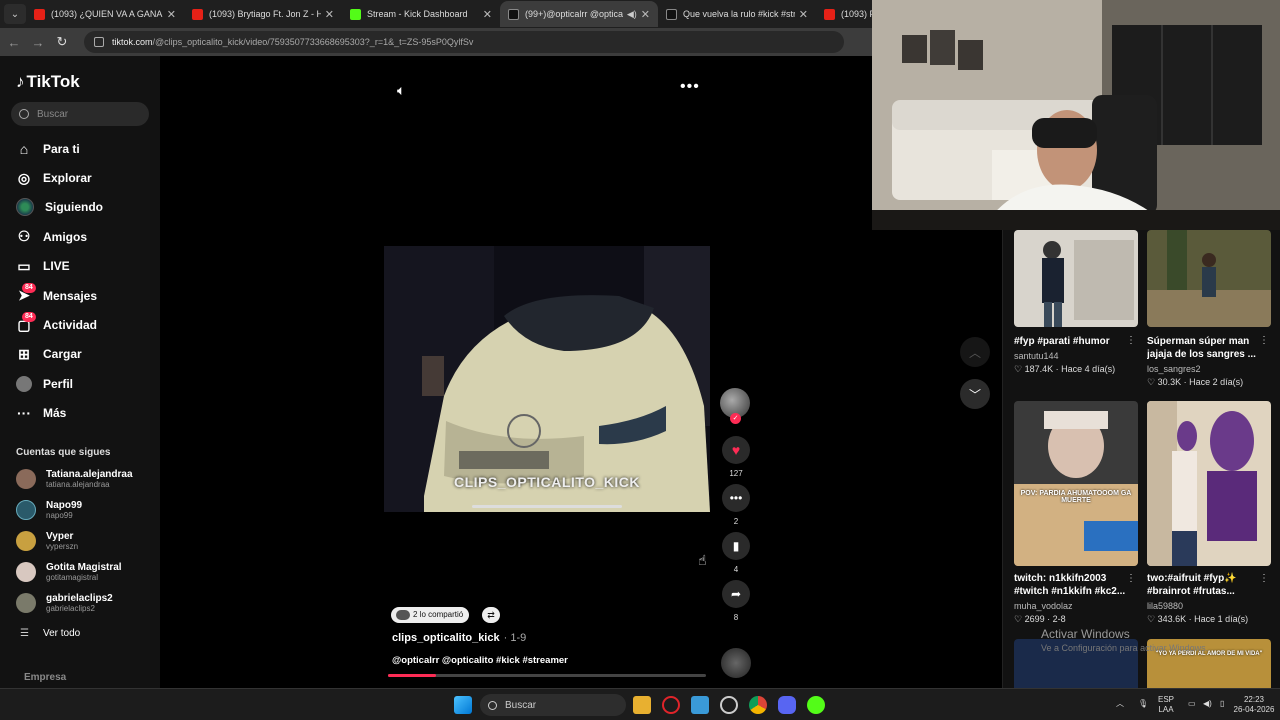 This screenshot has height=720, width=1280. I want to click on tiktok-icon, so click(671, 14).